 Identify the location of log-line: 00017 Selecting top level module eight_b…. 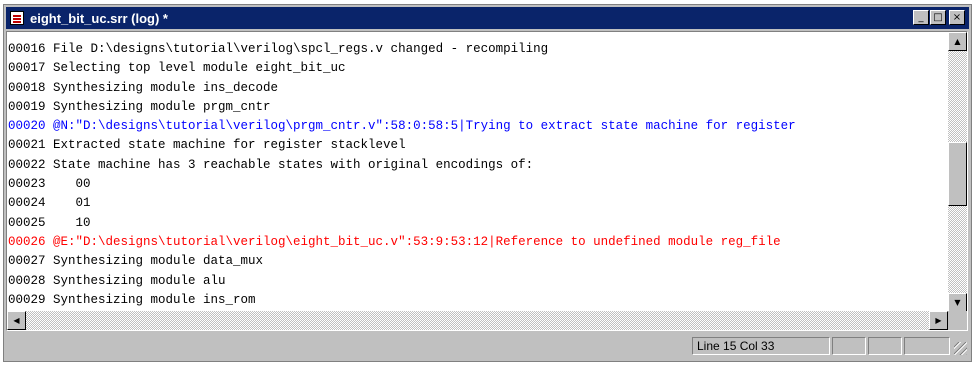
(177, 68).